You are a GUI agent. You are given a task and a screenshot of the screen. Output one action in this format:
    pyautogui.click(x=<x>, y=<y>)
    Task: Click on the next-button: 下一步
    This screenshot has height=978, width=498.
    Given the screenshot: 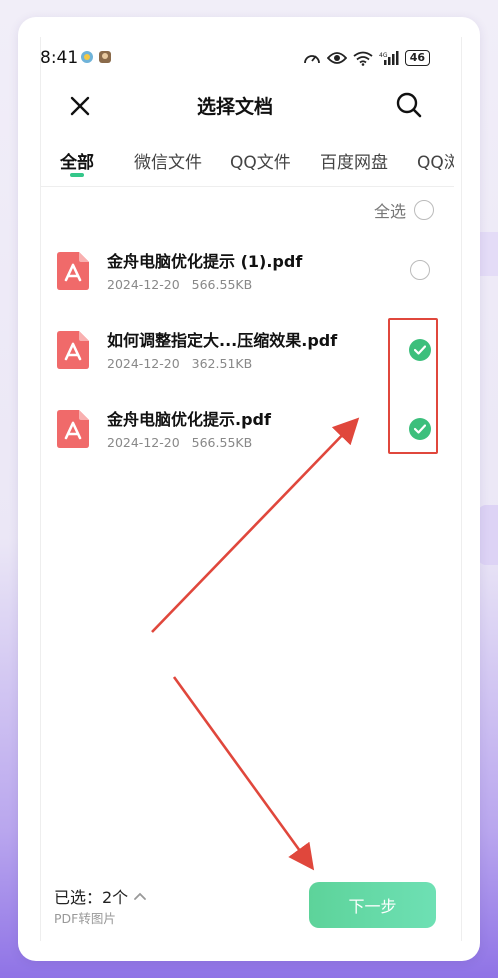 What is the action you would take?
    pyautogui.click(x=372, y=905)
    